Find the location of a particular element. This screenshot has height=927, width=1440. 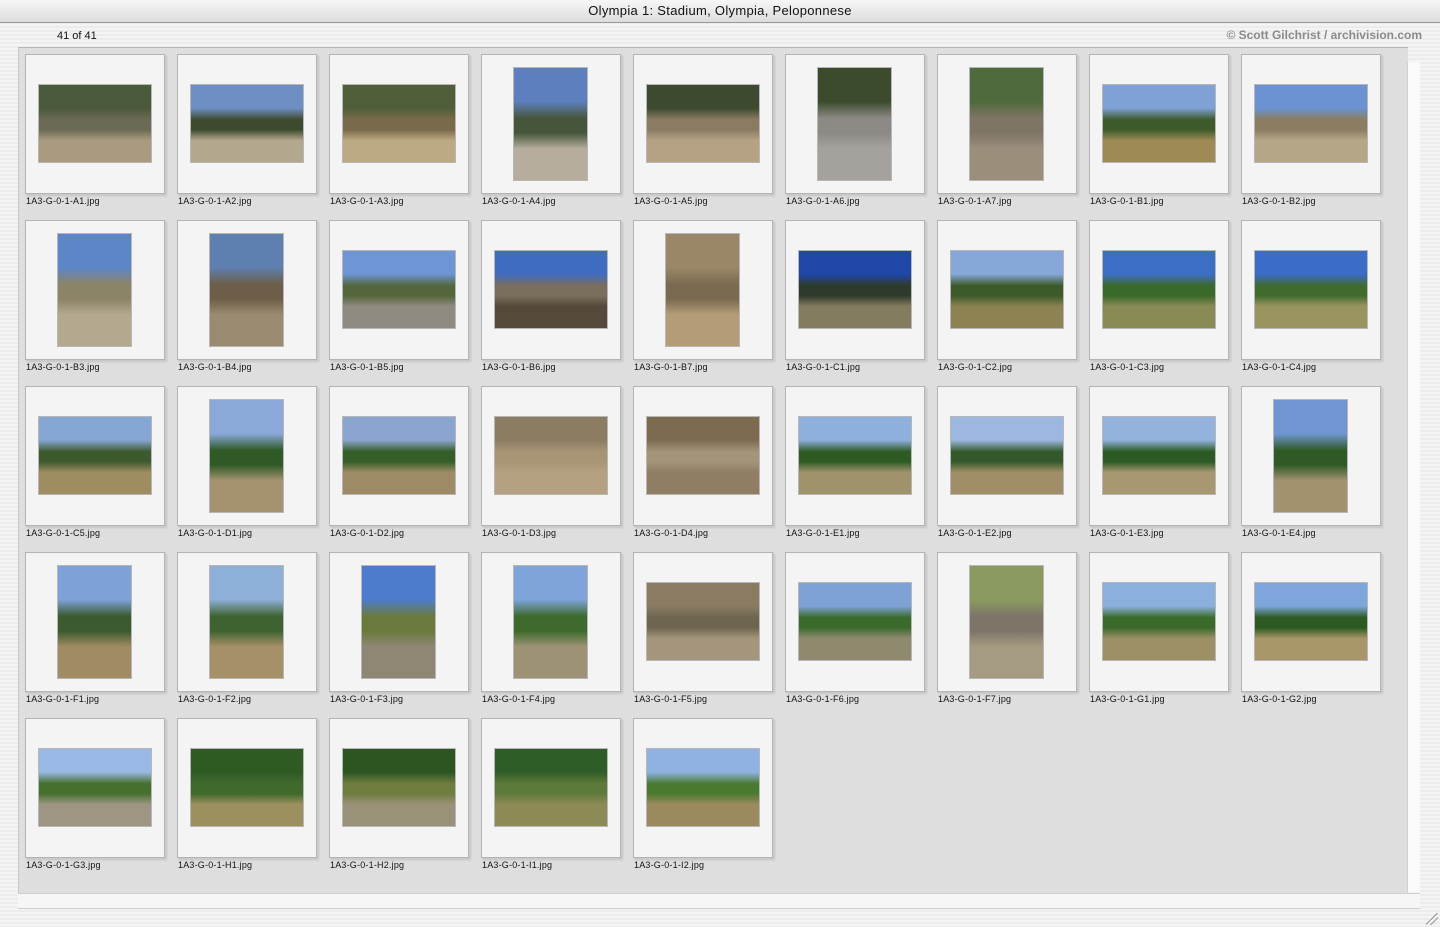

thumbnail-cell: 1A3-G-0-1-C3.jpg is located at coordinates (1164, 302).